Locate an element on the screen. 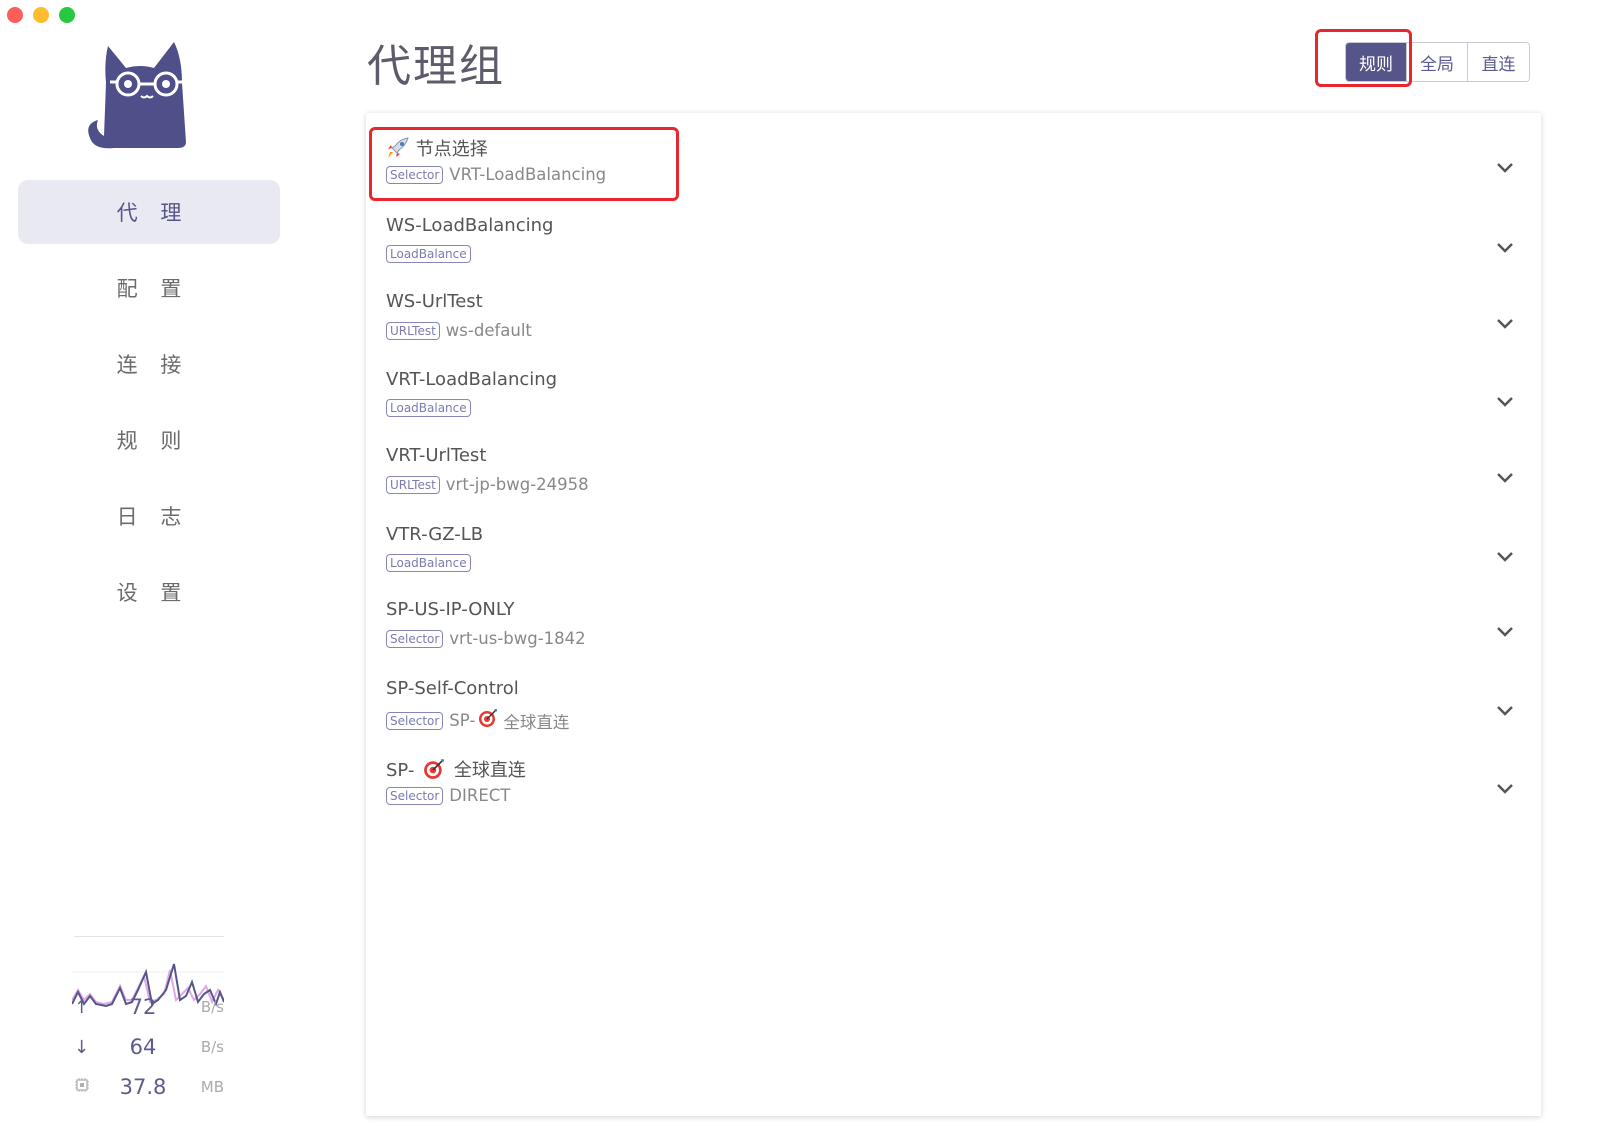  group-name: VTR-GZ-LB is located at coordinates (435, 534).